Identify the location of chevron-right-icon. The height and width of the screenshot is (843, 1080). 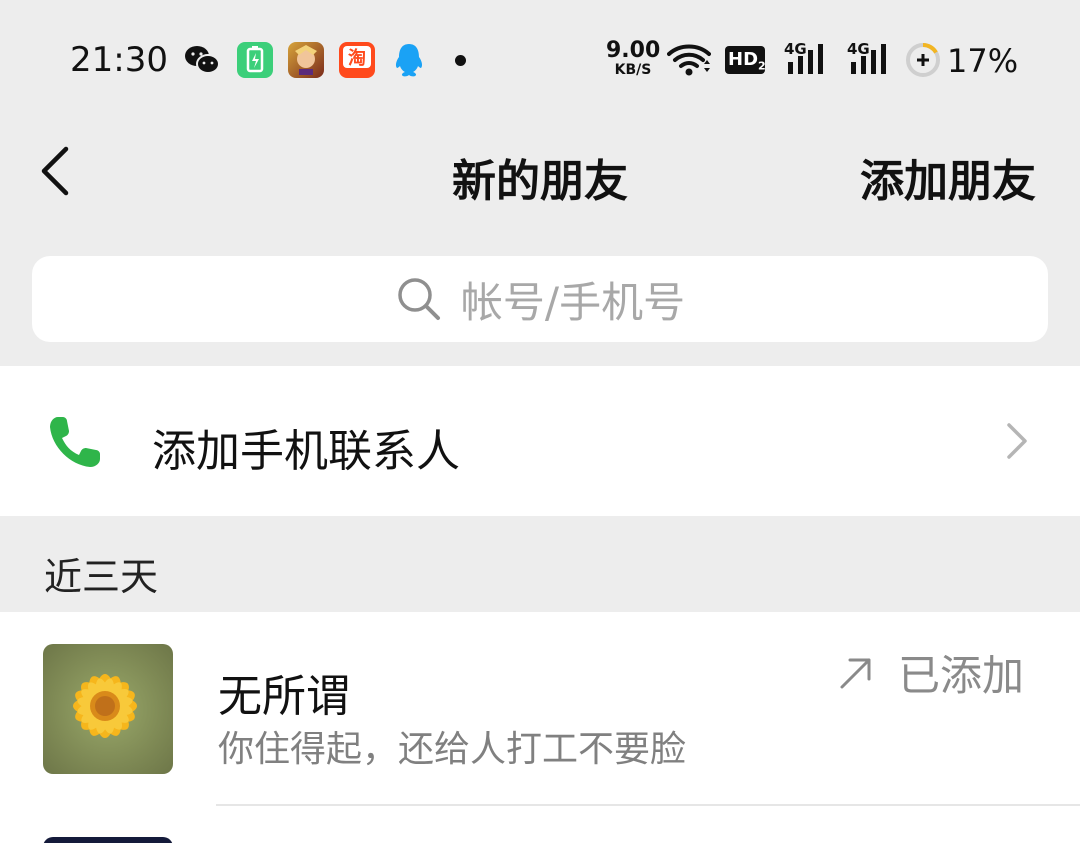
(1017, 441).